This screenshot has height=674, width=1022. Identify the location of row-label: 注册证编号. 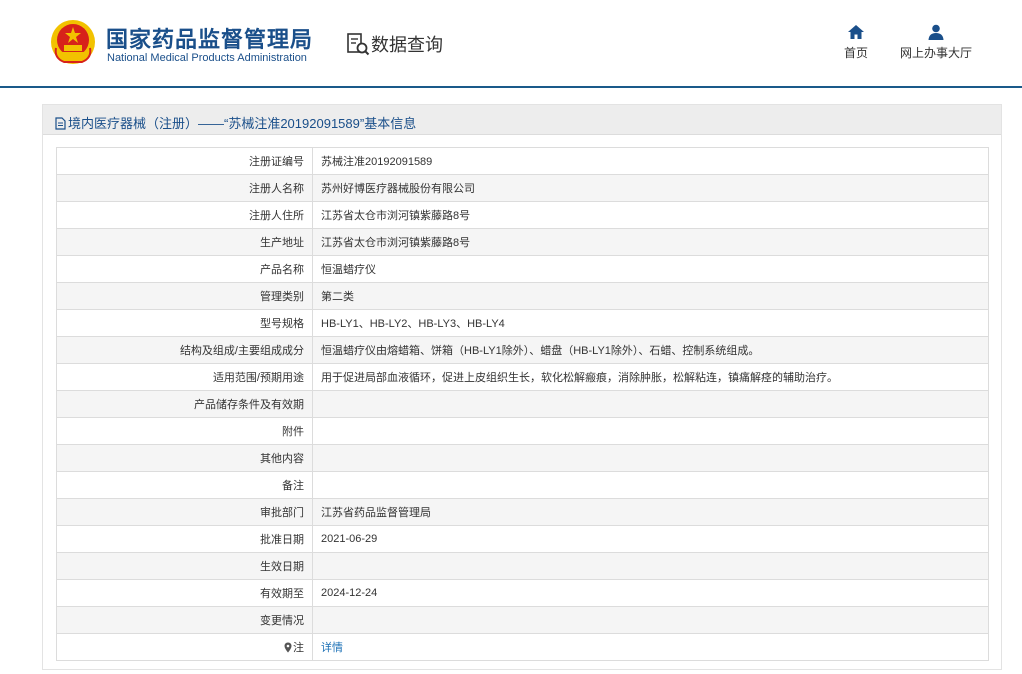
(184, 161).